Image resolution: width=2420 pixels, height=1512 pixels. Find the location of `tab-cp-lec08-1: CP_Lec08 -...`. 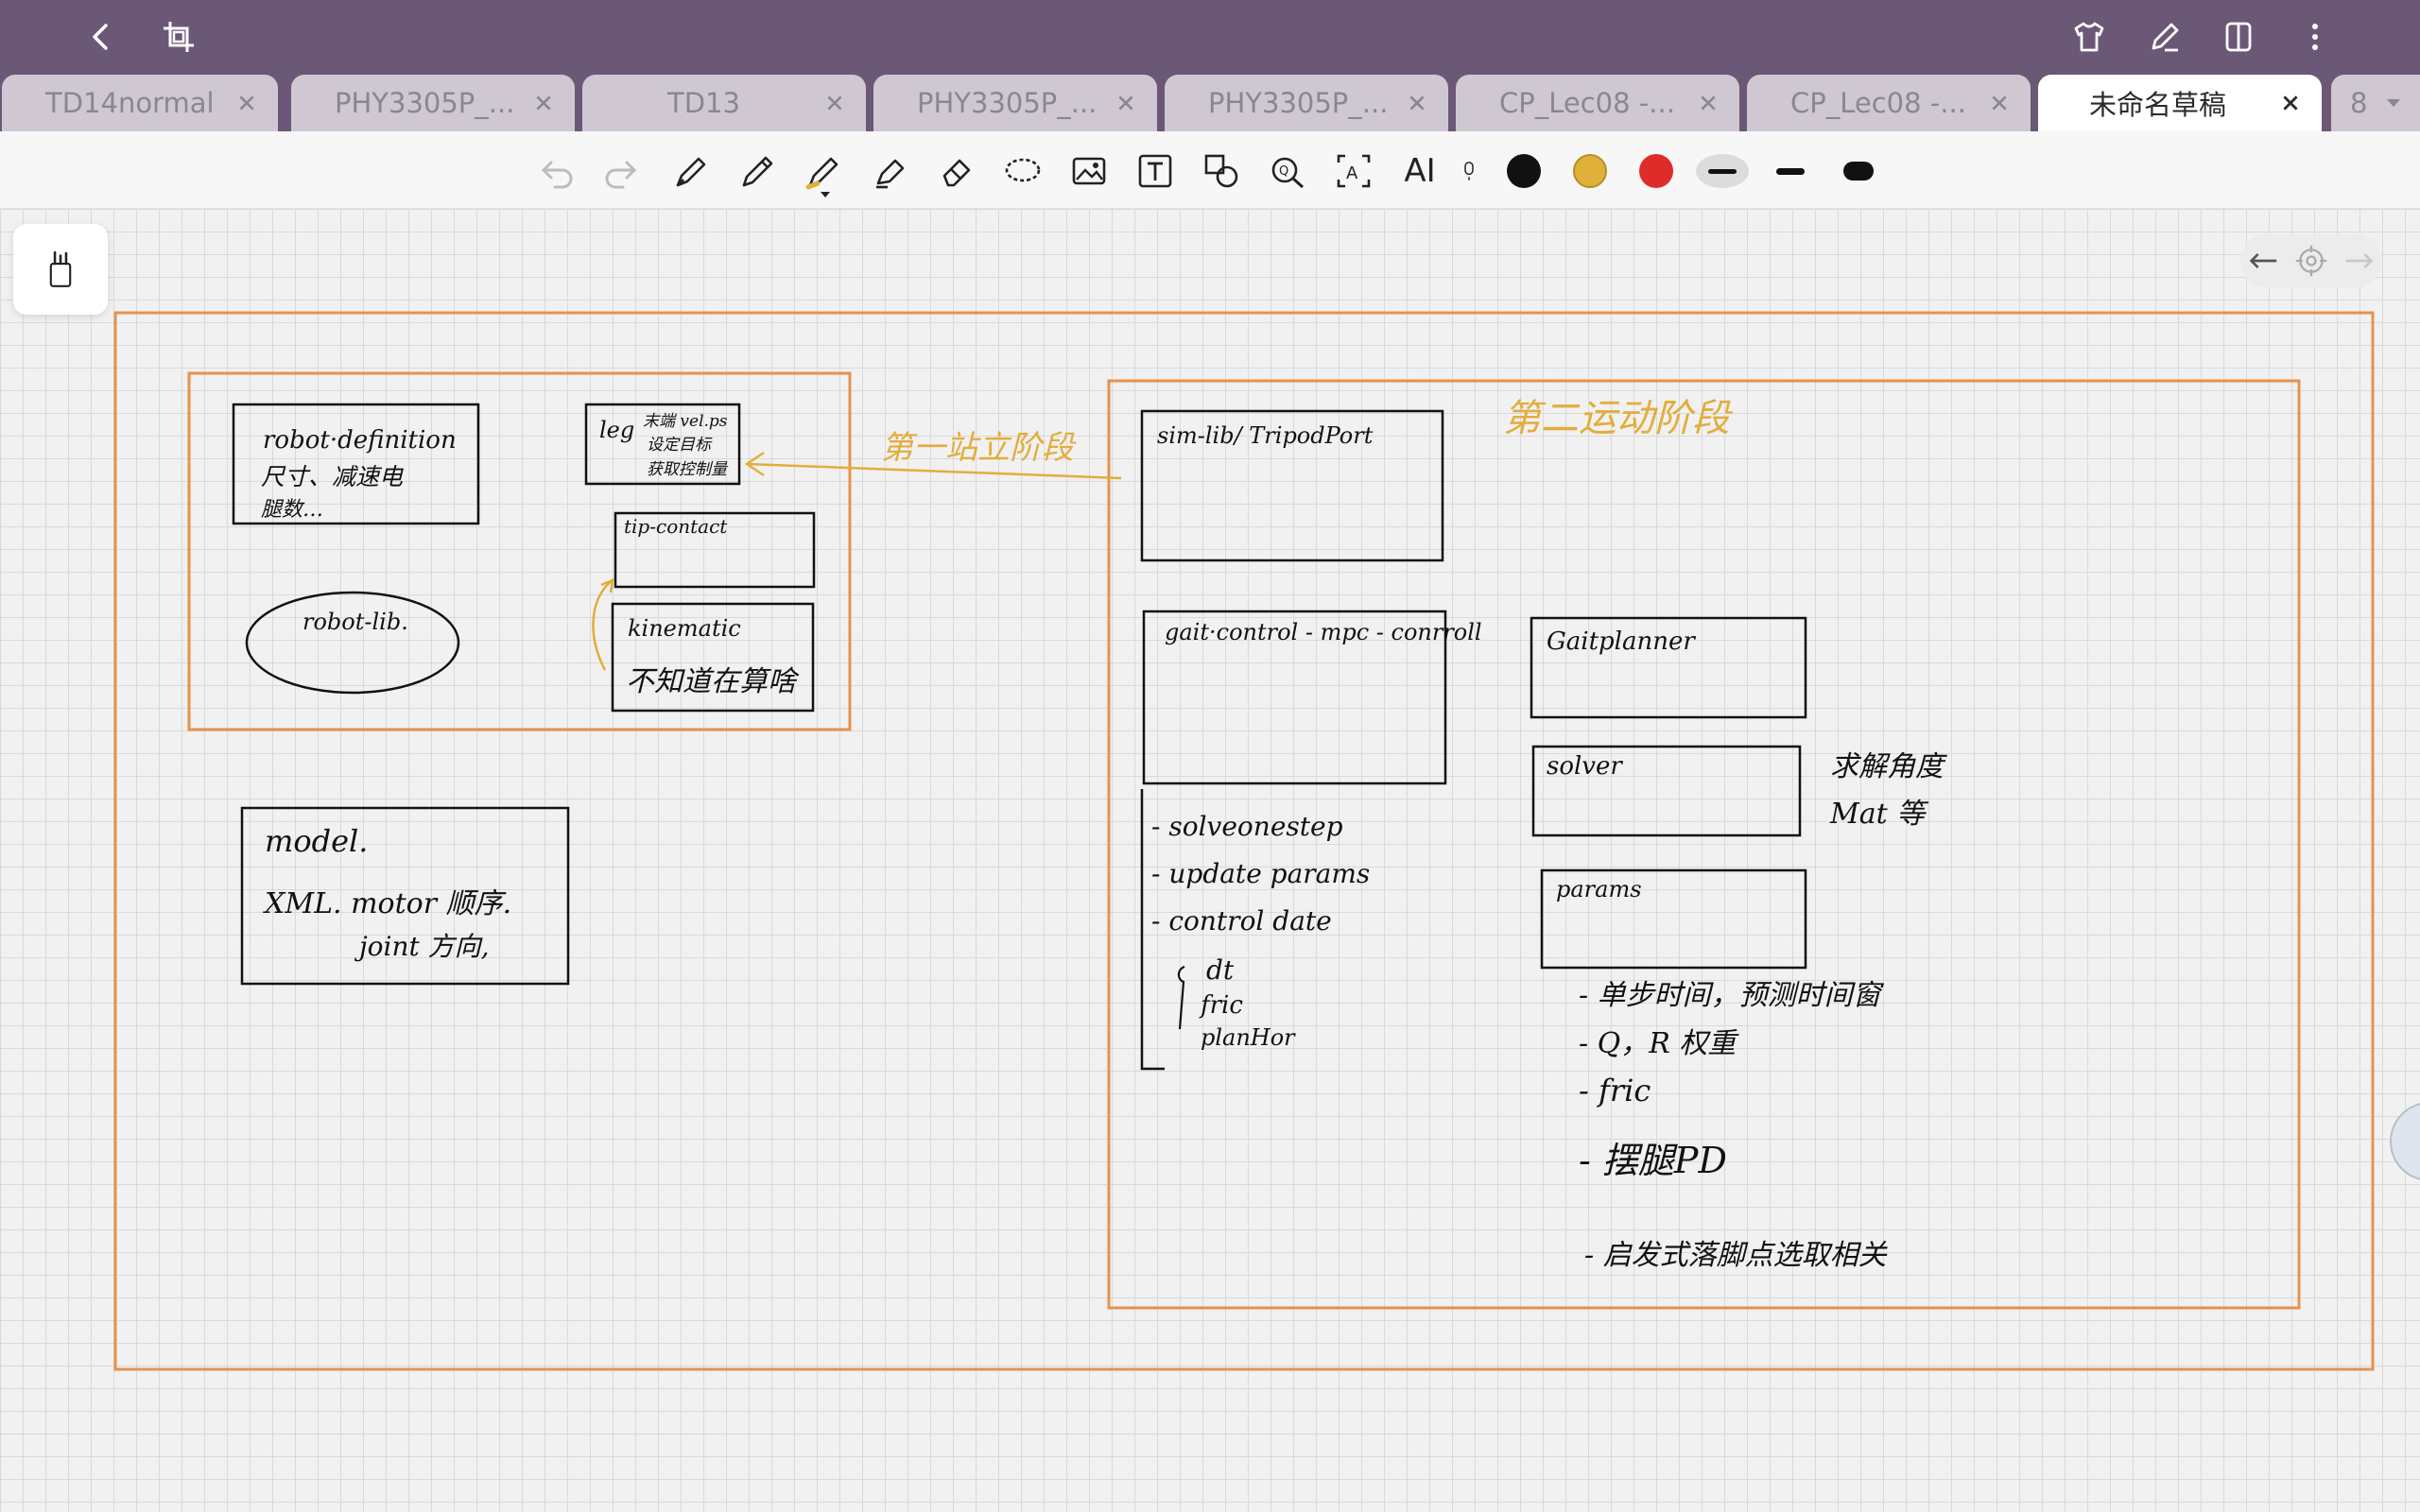

tab-cp-lec08-1: CP_Lec08 -... is located at coordinates (1597, 103).